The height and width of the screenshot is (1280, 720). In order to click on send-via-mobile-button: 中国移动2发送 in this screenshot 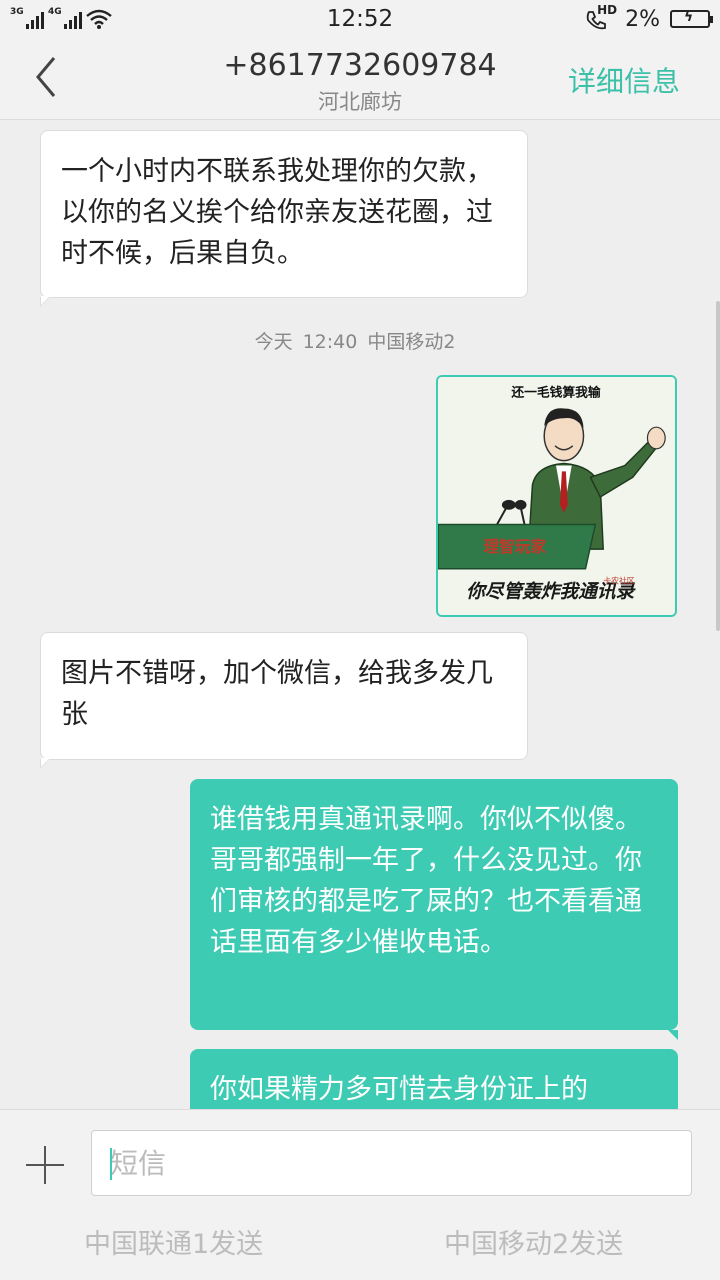, I will do `click(533, 1241)`.